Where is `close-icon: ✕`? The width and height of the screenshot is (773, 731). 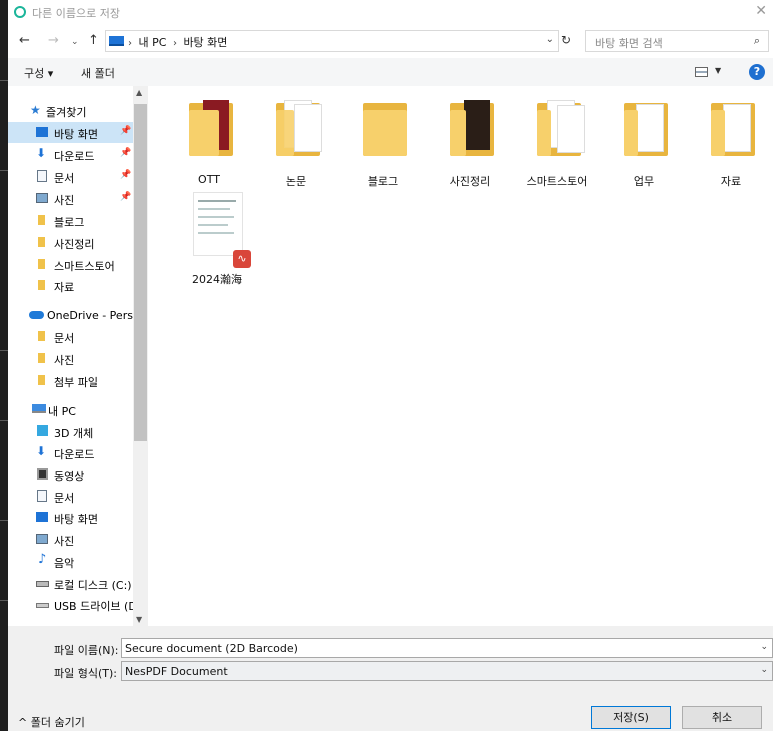
close-icon: ✕ is located at coordinates (761, 11).